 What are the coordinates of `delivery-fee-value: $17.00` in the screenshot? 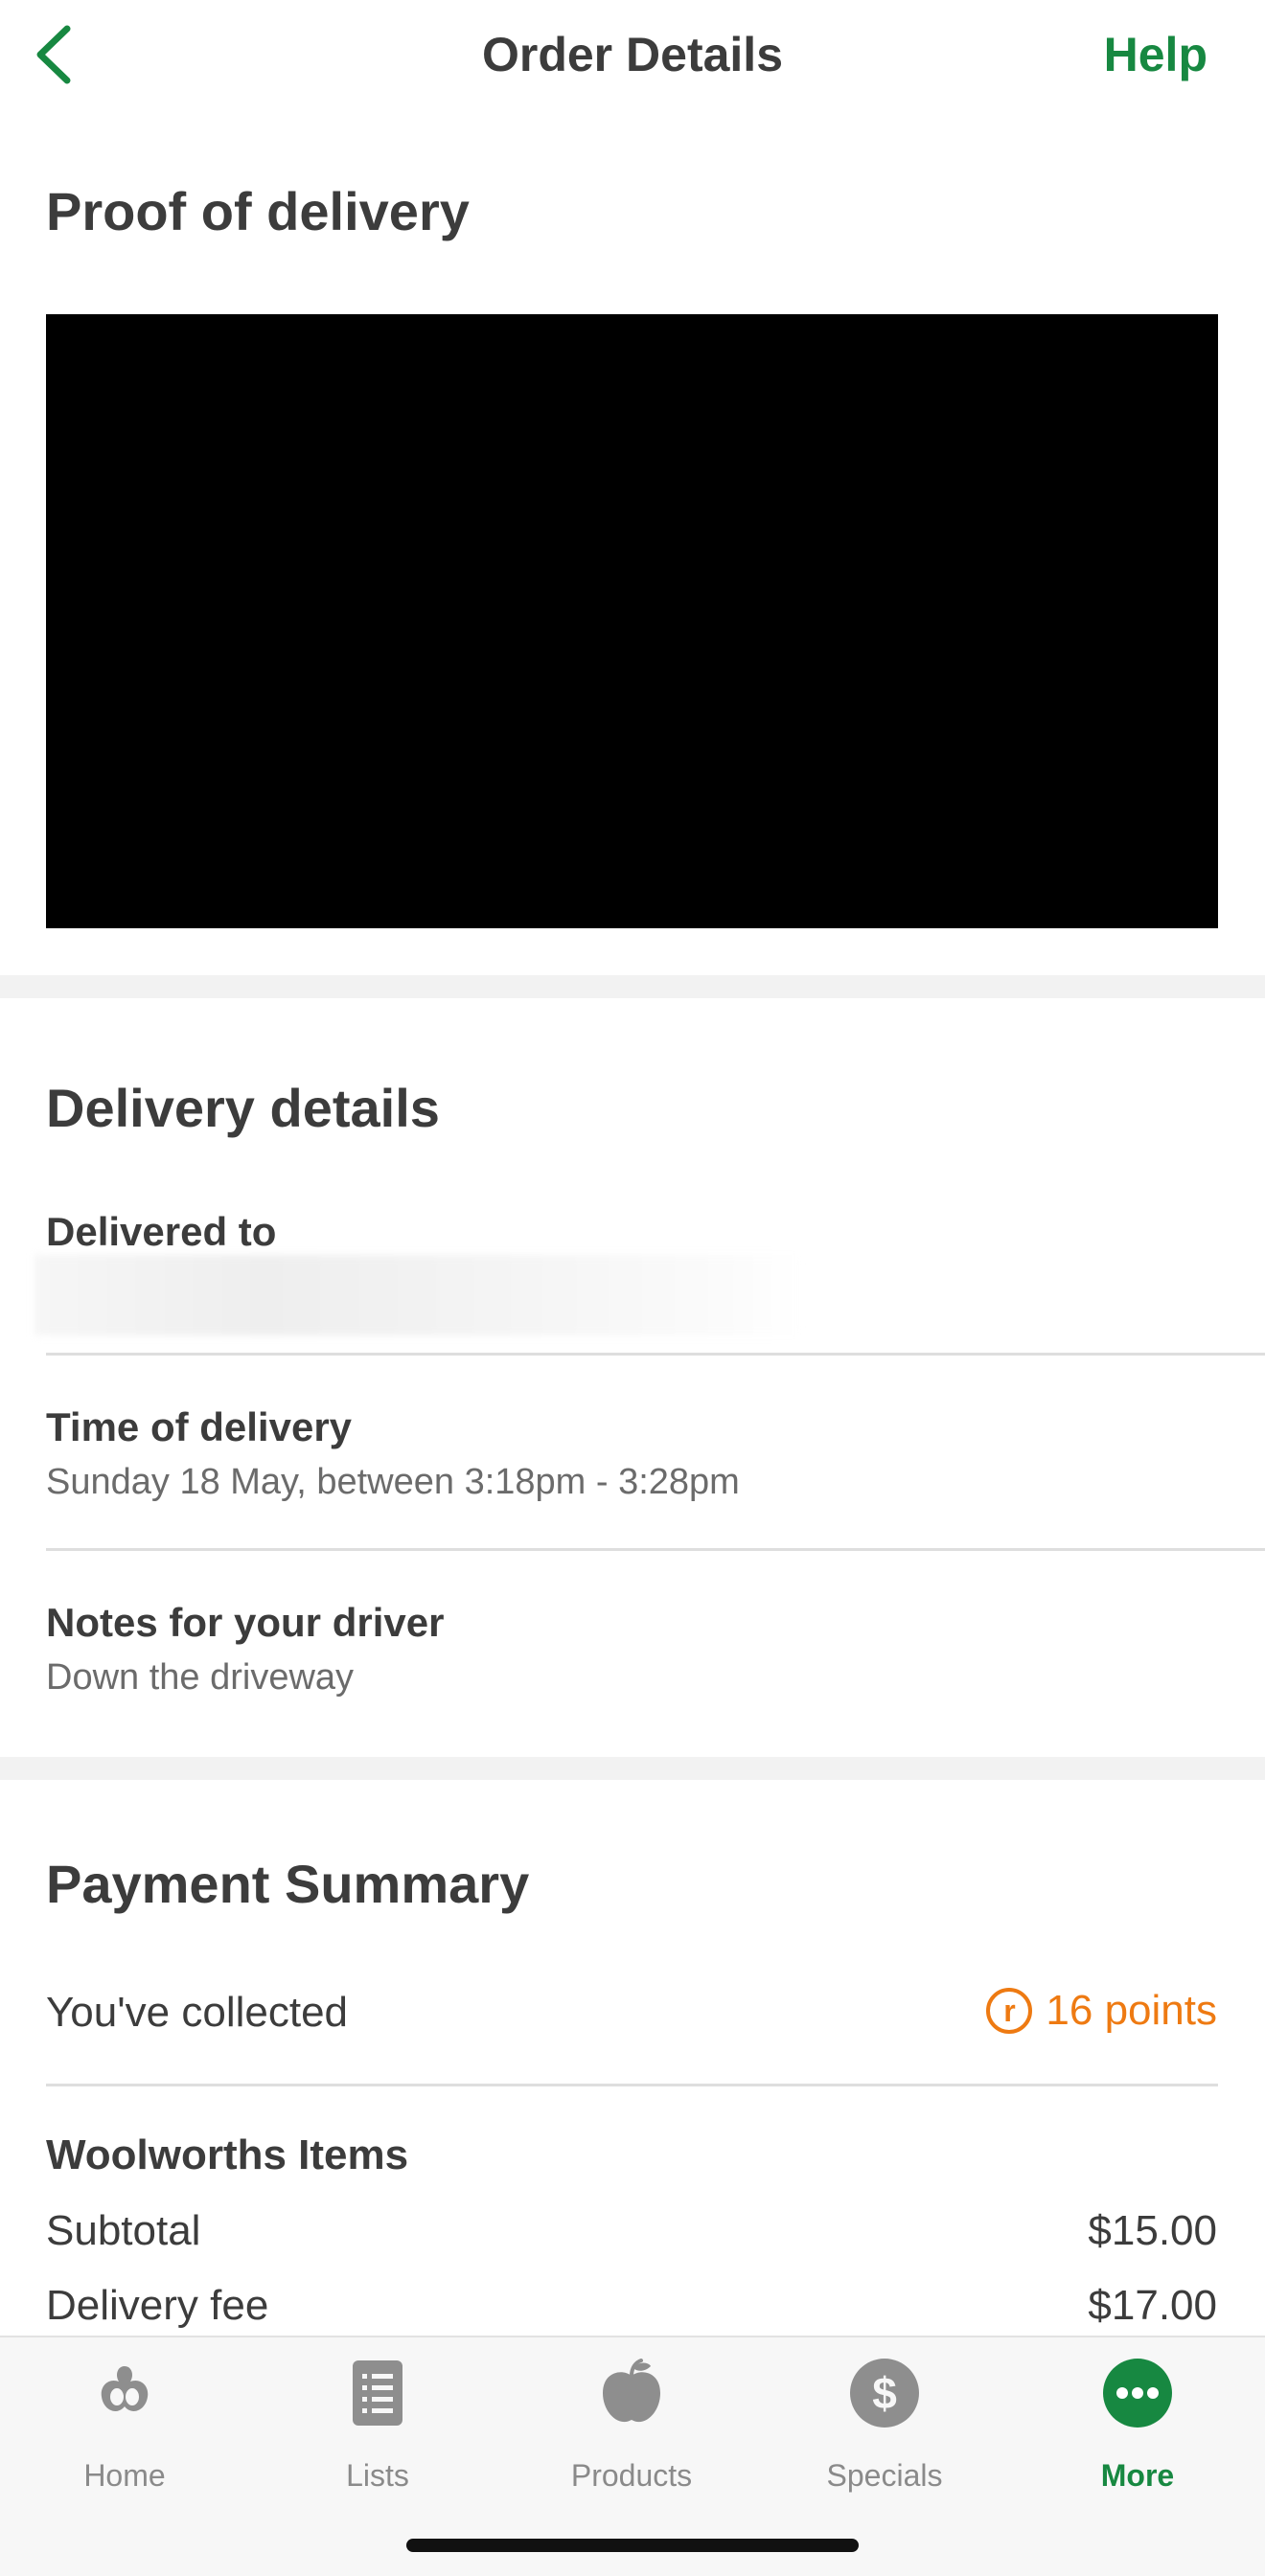 It's located at (1153, 2305).